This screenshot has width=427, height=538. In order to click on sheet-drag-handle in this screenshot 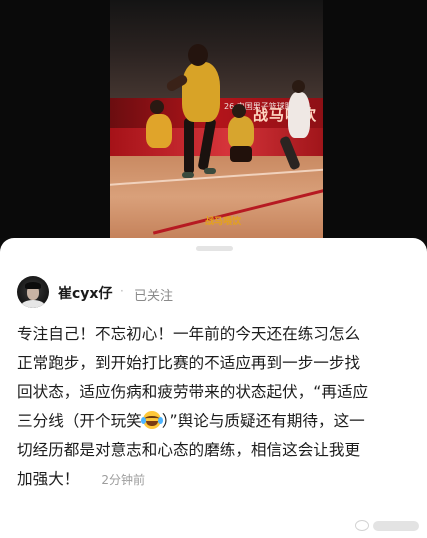, I will do `click(214, 248)`.